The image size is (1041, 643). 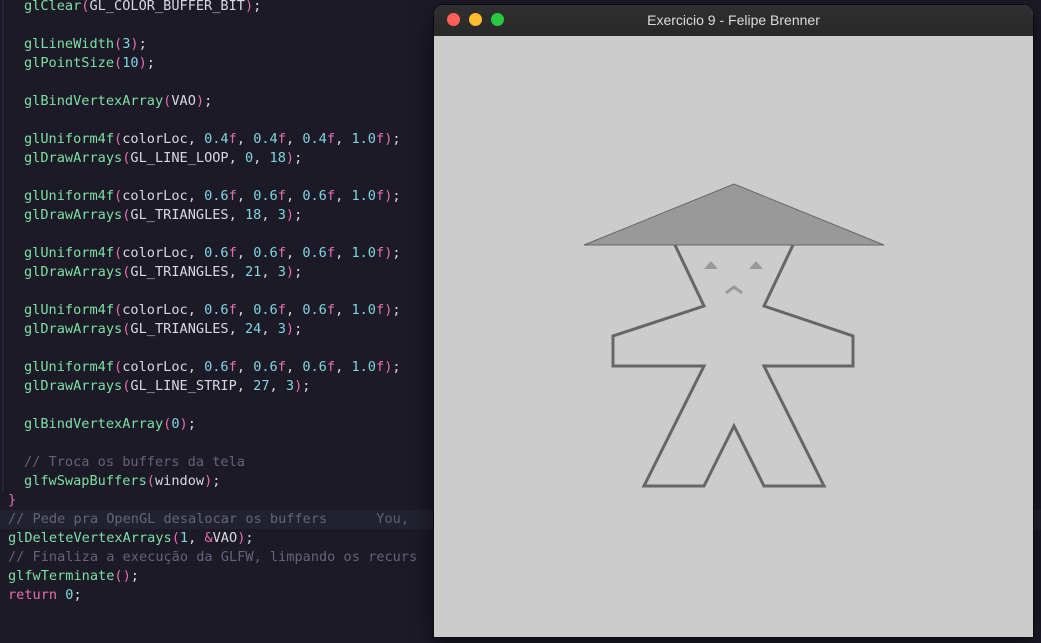 I want to click on code-token: 21, so click(x=253, y=272).